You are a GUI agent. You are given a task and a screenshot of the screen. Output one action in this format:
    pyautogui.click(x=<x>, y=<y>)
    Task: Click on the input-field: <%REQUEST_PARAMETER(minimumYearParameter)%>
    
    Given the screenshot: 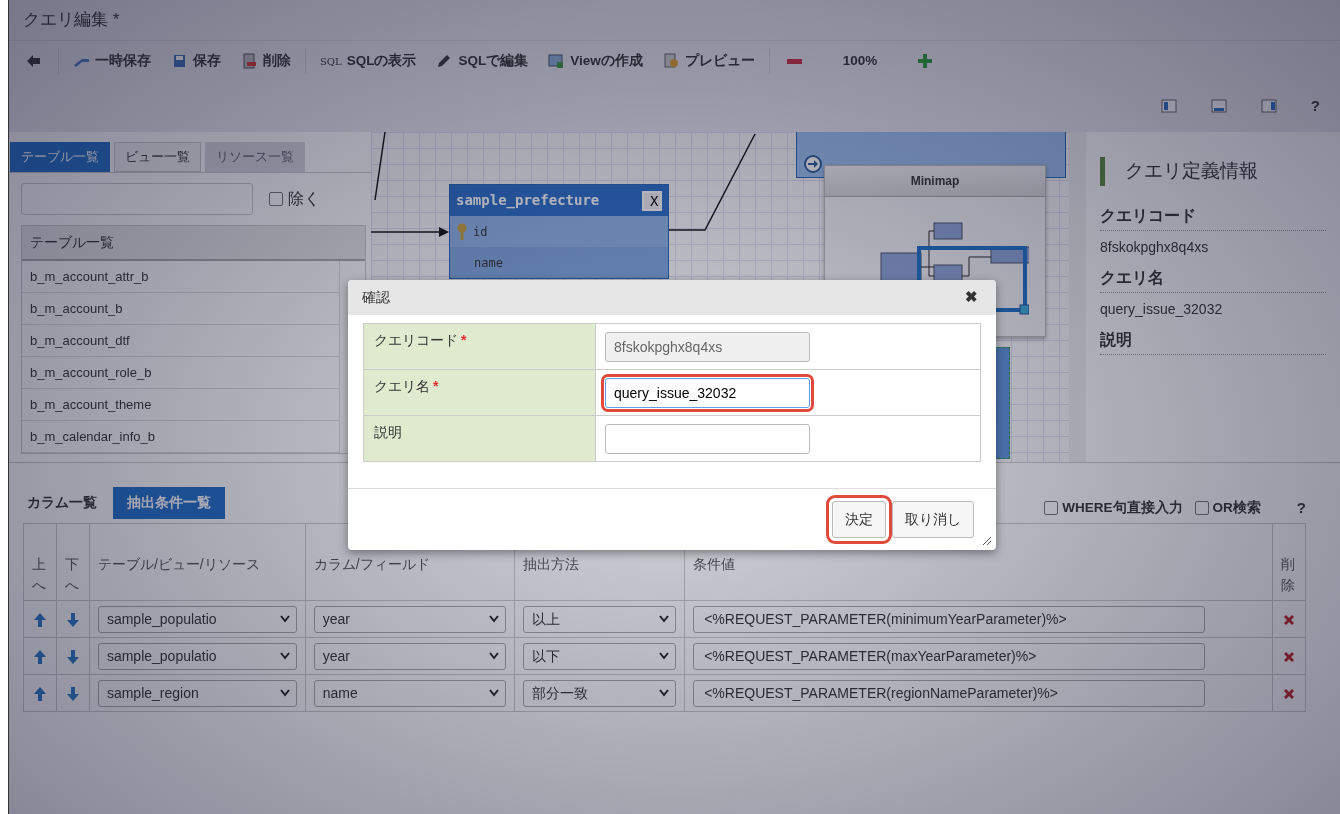 What is the action you would take?
    pyautogui.click(x=949, y=619)
    